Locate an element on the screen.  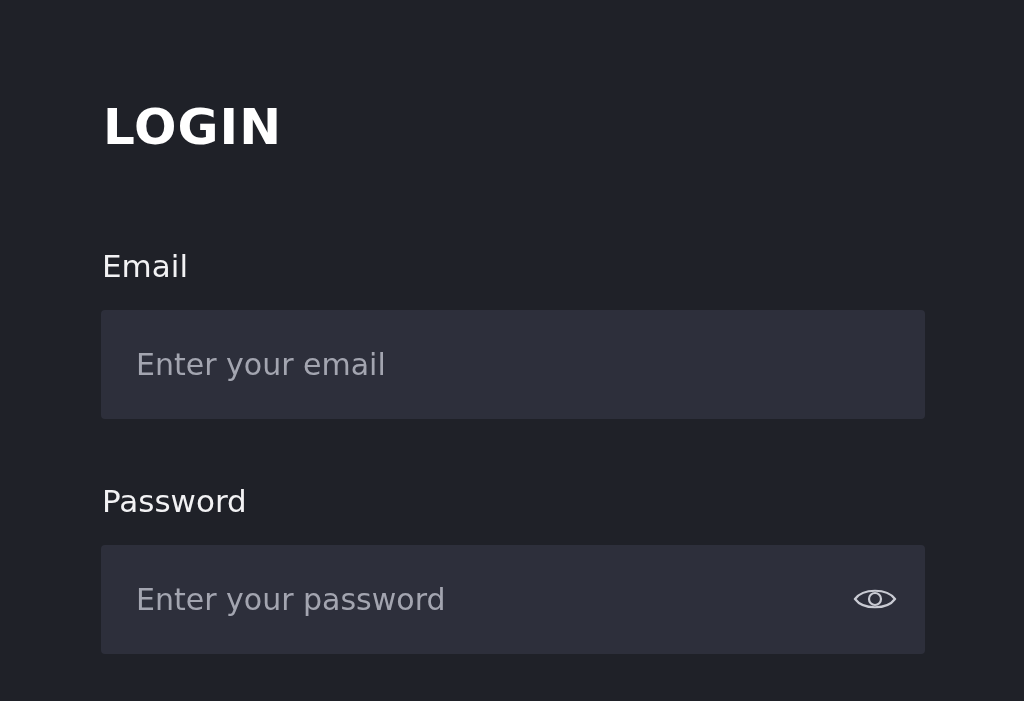
email-field: Enter your email is located at coordinates (513, 364).